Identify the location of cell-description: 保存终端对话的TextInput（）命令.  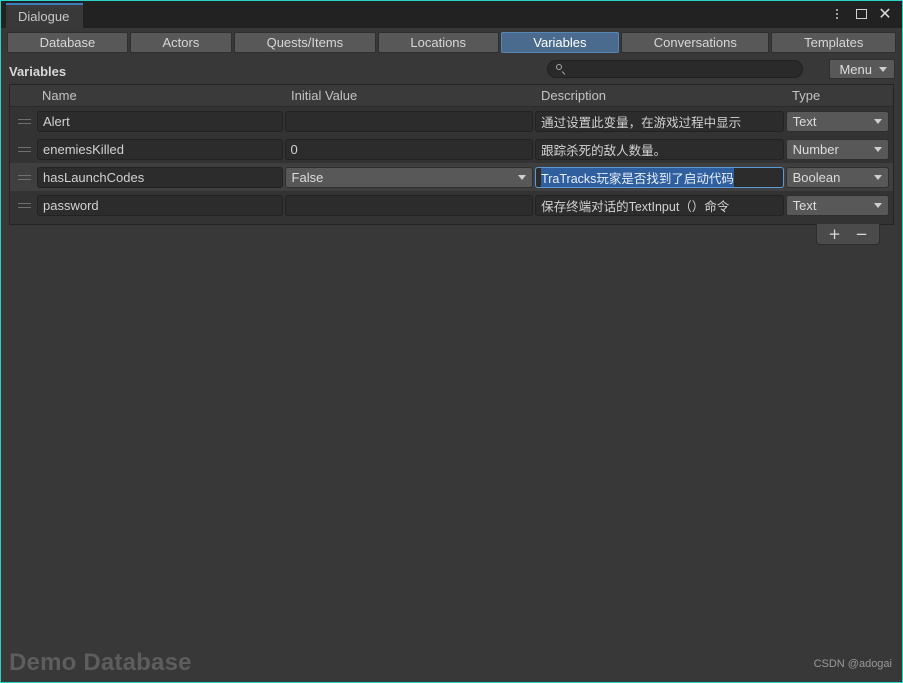
(659, 205).